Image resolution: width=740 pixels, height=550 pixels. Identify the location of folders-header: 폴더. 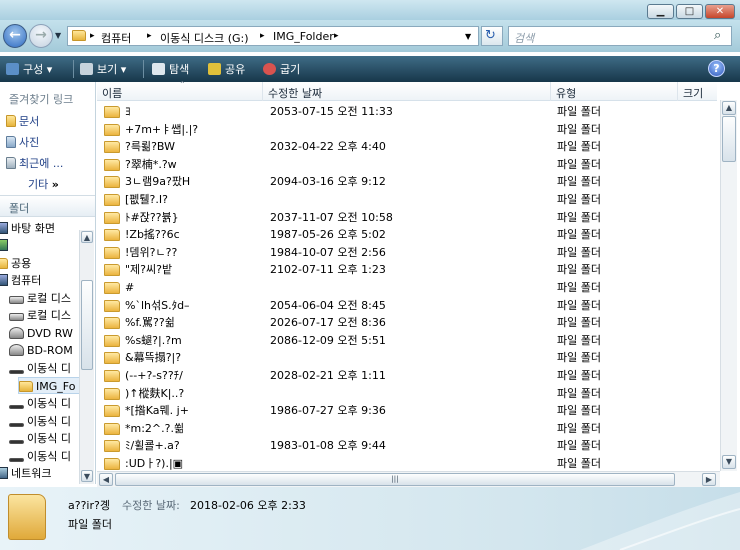
(47, 206).